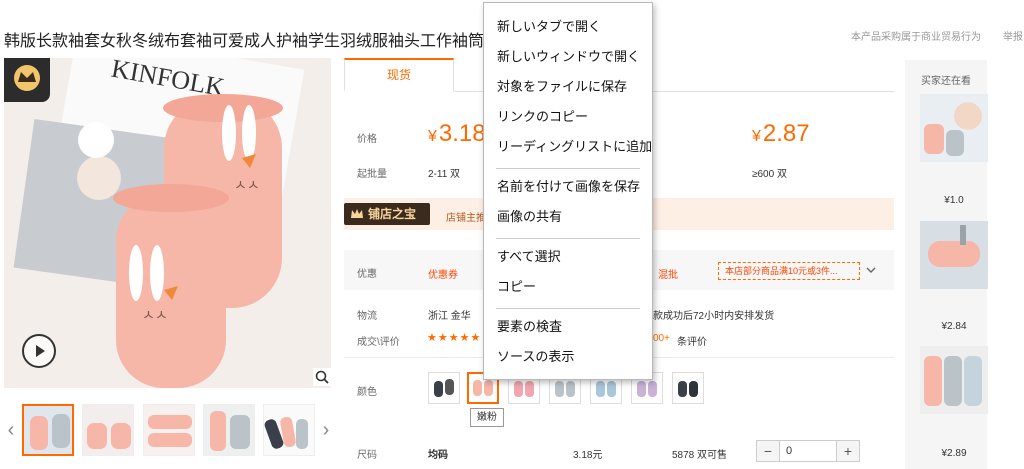  Describe the element at coordinates (443, 273) in the screenshot. I see `coupon-link: 优惠券` at that location.